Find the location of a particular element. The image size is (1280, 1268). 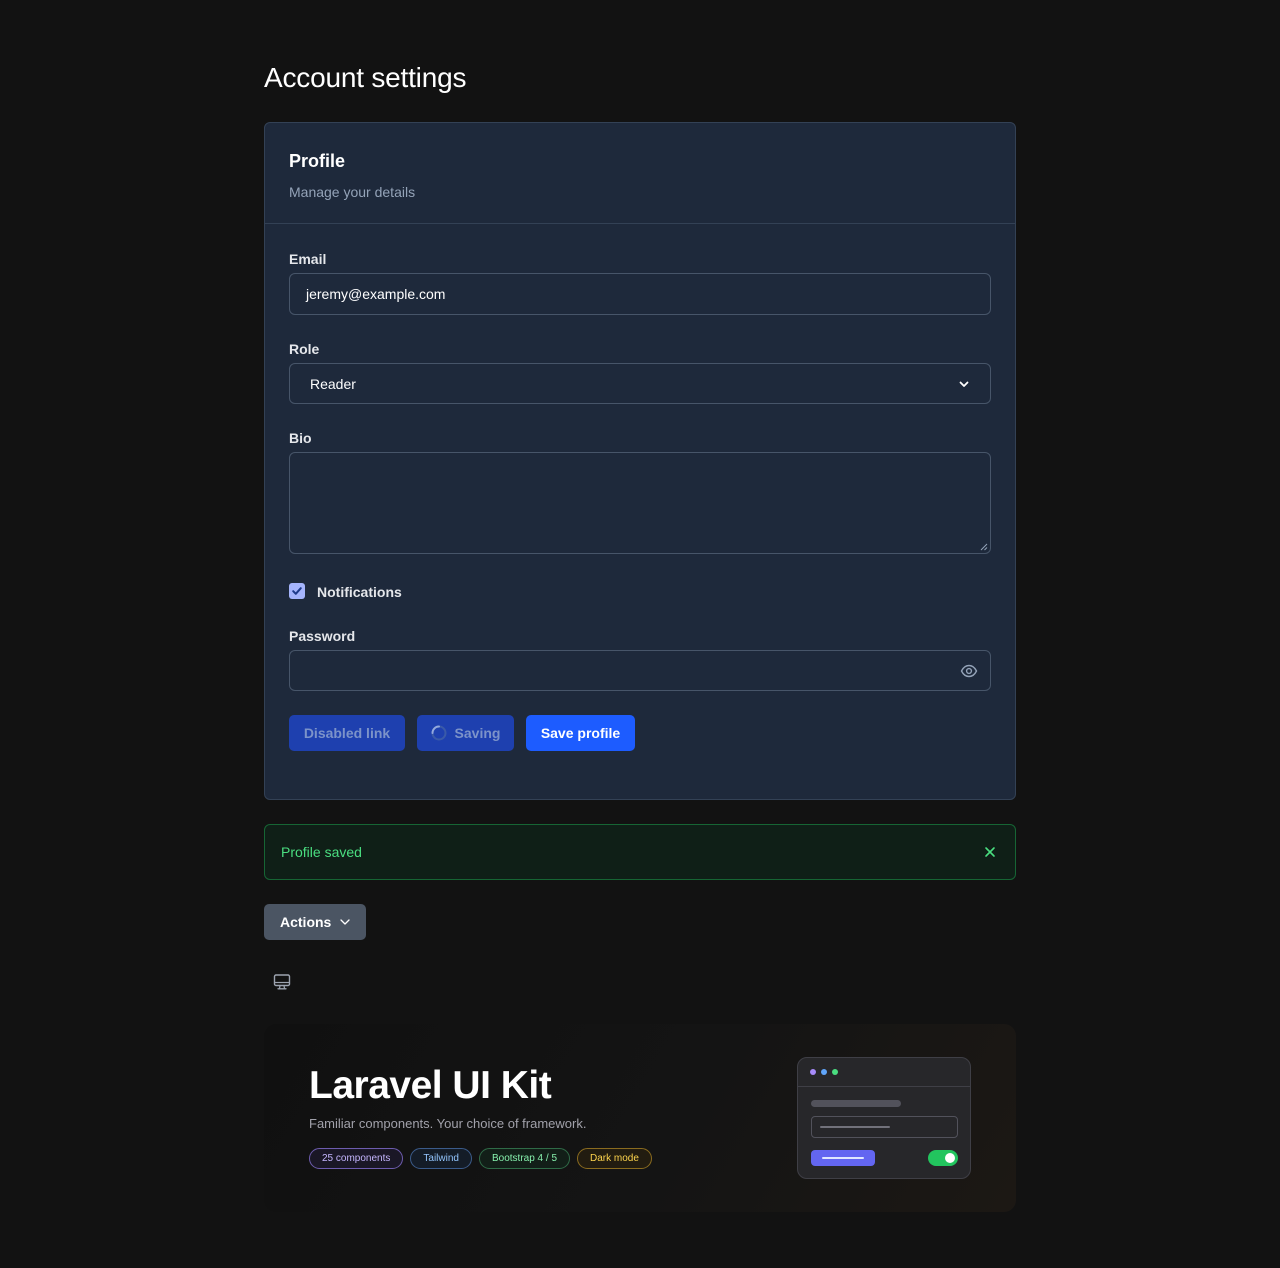

preview-input is located at coordinates (884, 1127).